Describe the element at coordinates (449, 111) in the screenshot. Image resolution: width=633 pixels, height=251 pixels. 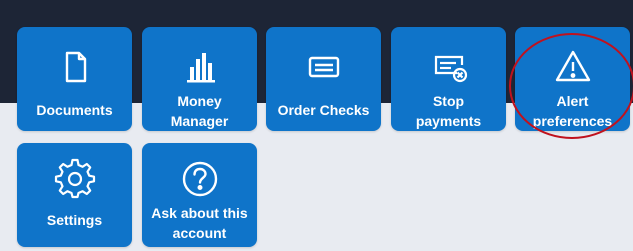
I see `stop-payments-label: Stop payments` at that location.